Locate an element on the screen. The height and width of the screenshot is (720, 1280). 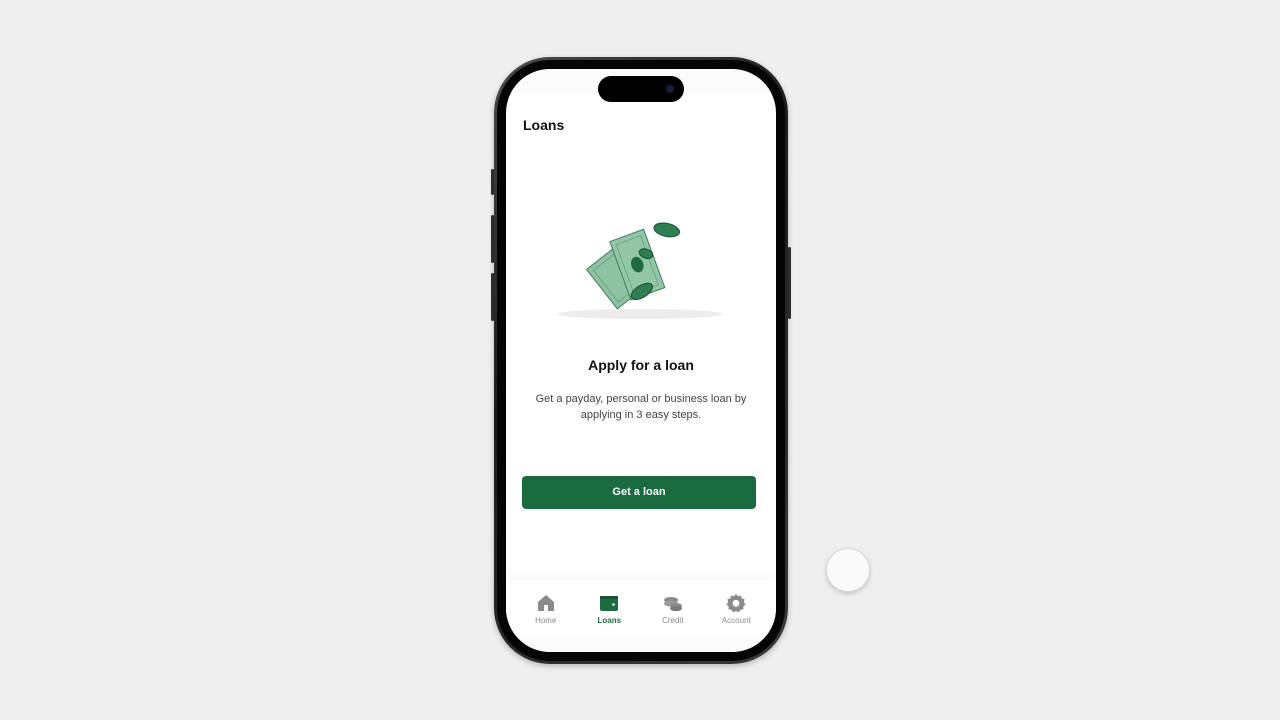
nav-item-home: Home is located at coordinates (546, 616).